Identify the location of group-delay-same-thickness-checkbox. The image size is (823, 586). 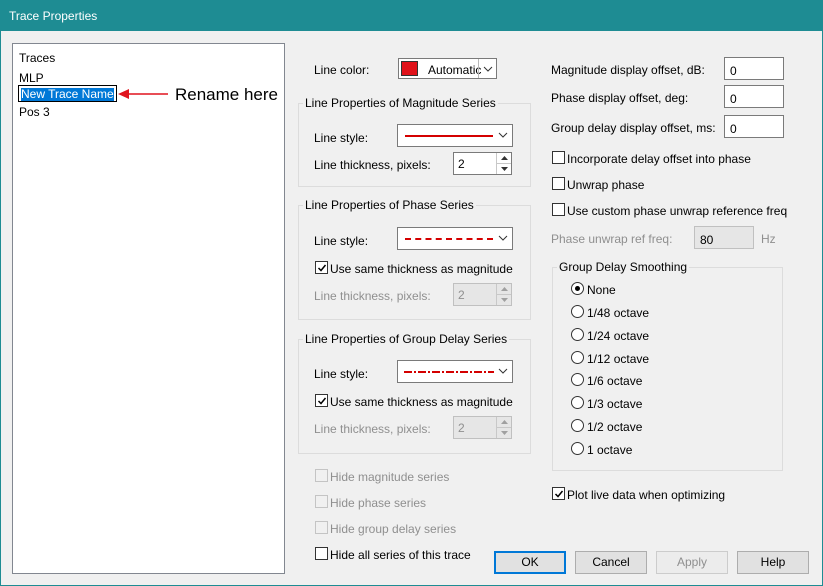
(321, 400).